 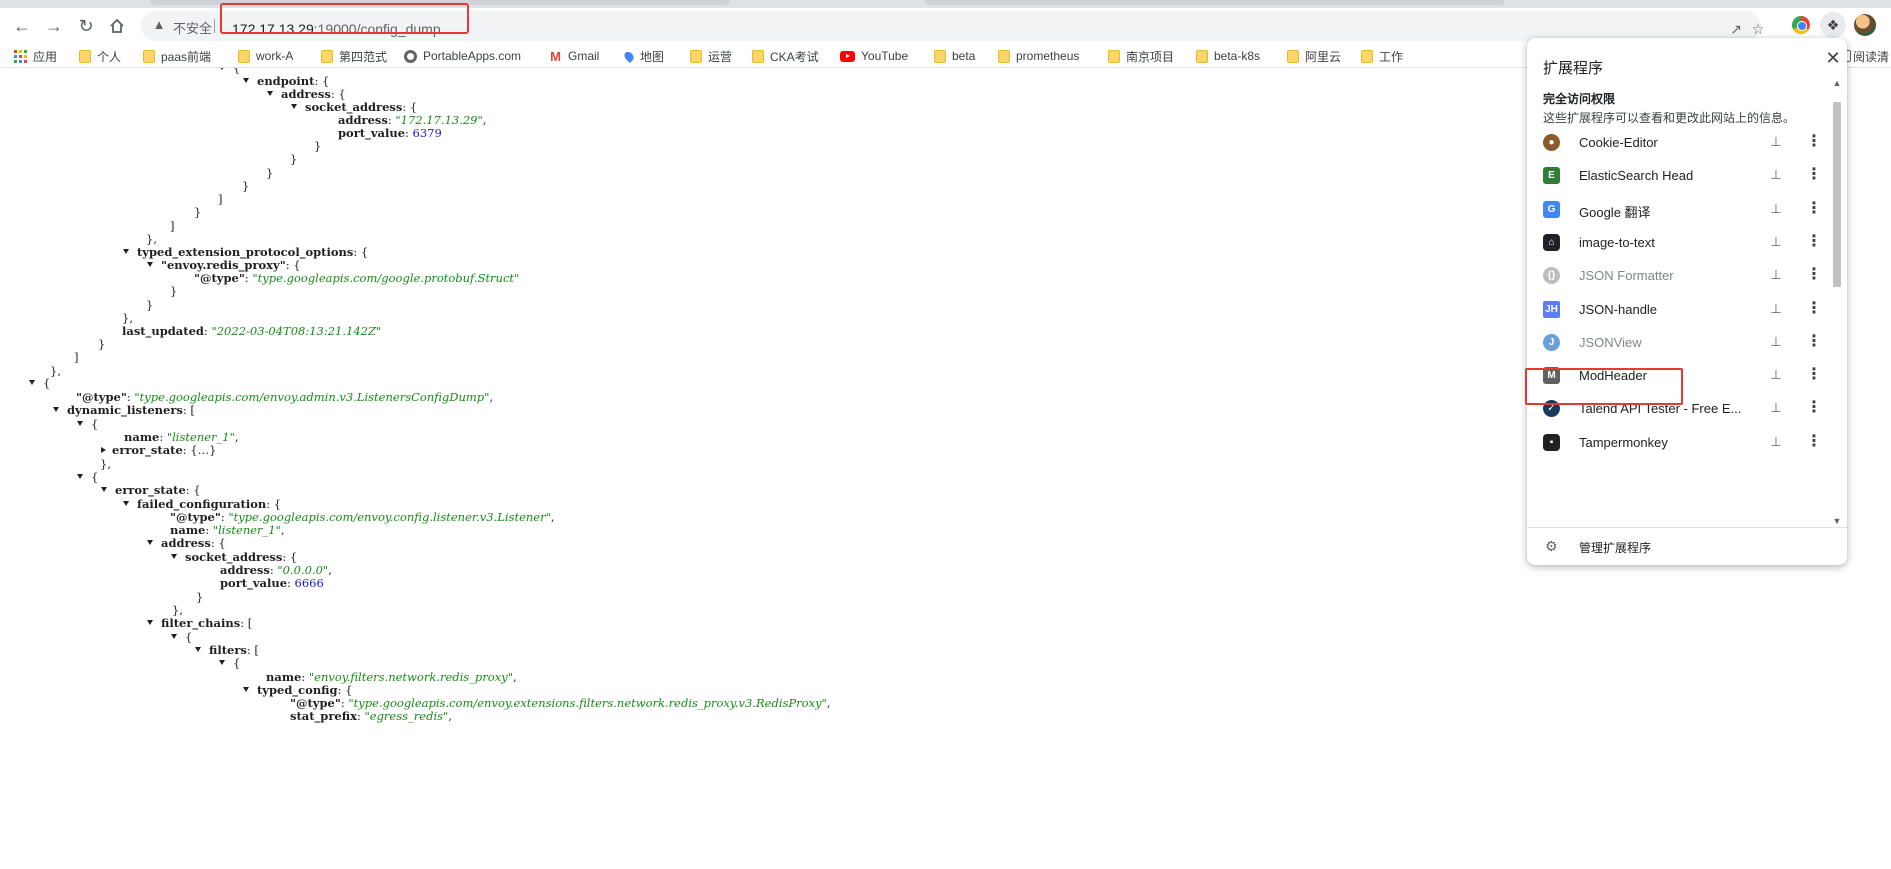 What do you see at coordinates (35, 56) in the screenshot?
I see `bookmark-apps: 应用` at bounding box center [35, 56].